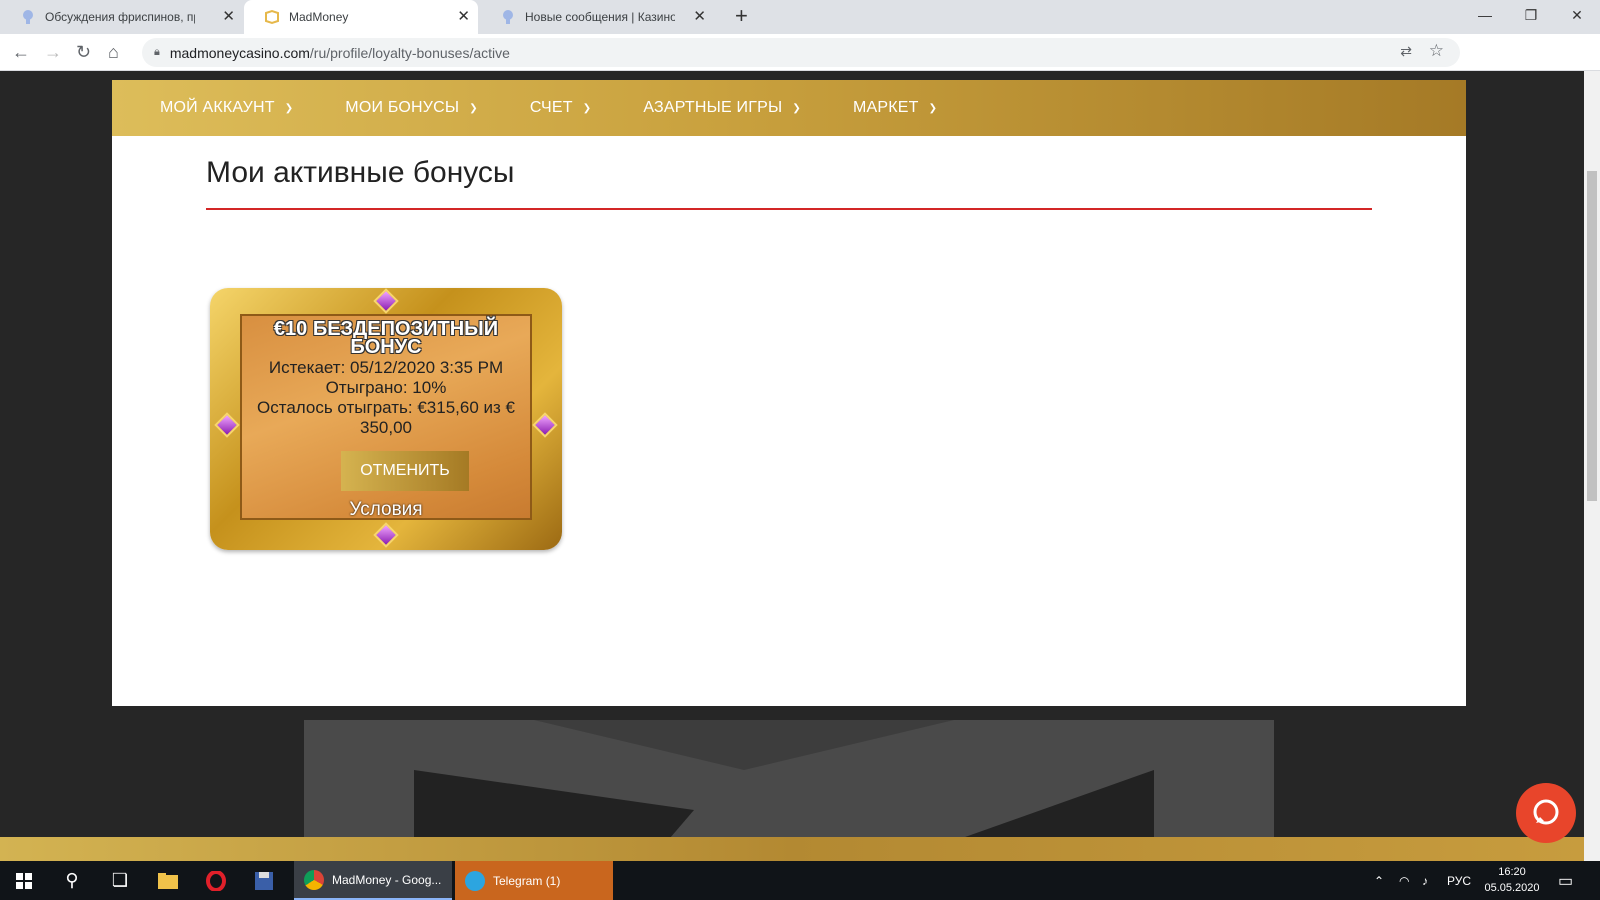 Image resolution: width=1600 pixels, height=900 pixels. Describe the element at coordinates (360, 172) in the screenshot. I see `page-title: Мои активные бонусы` at that location.